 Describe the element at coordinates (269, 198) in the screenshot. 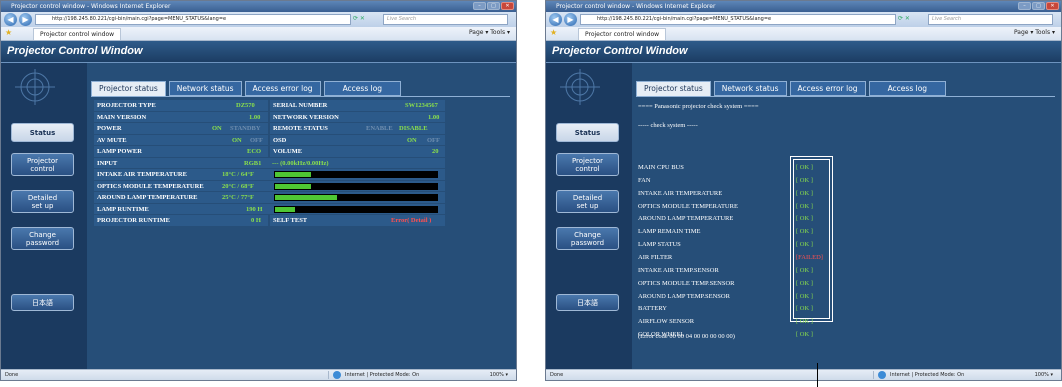

I see `status-row: AROUND LAMP TEMPERATURE 25°C / 77°F` at that location.